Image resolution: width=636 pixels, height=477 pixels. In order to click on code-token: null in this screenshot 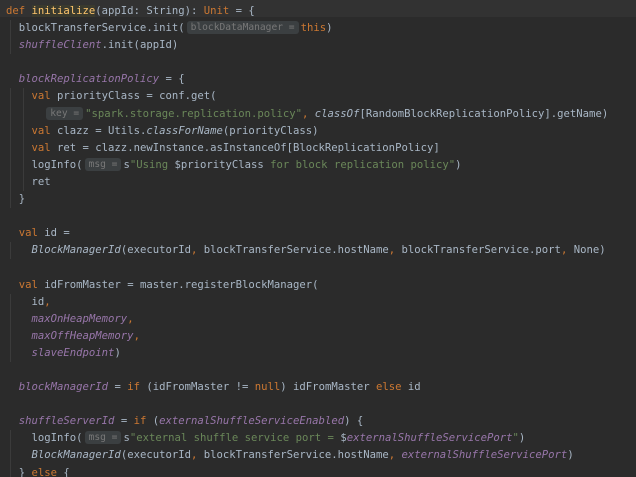, I will do `click(267, 387)`.